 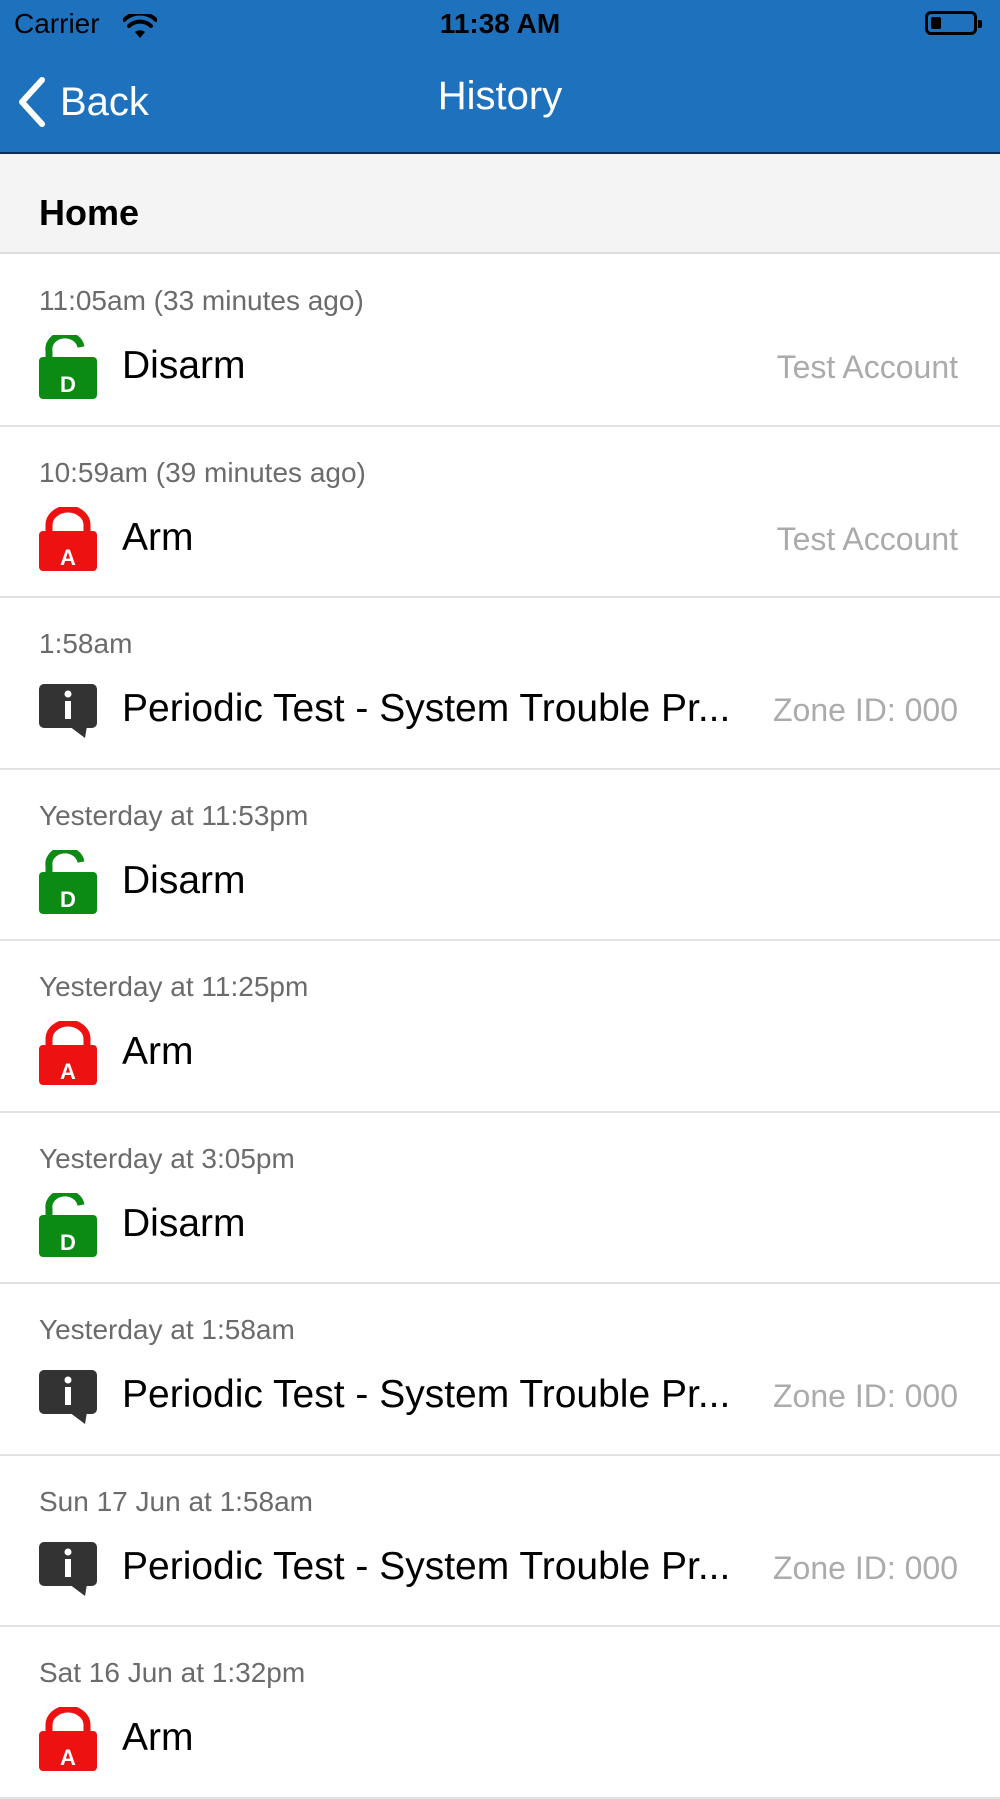 I want to click on history-row: Yesterday at 11:53pm Disarm, so click(x=500, y=855).